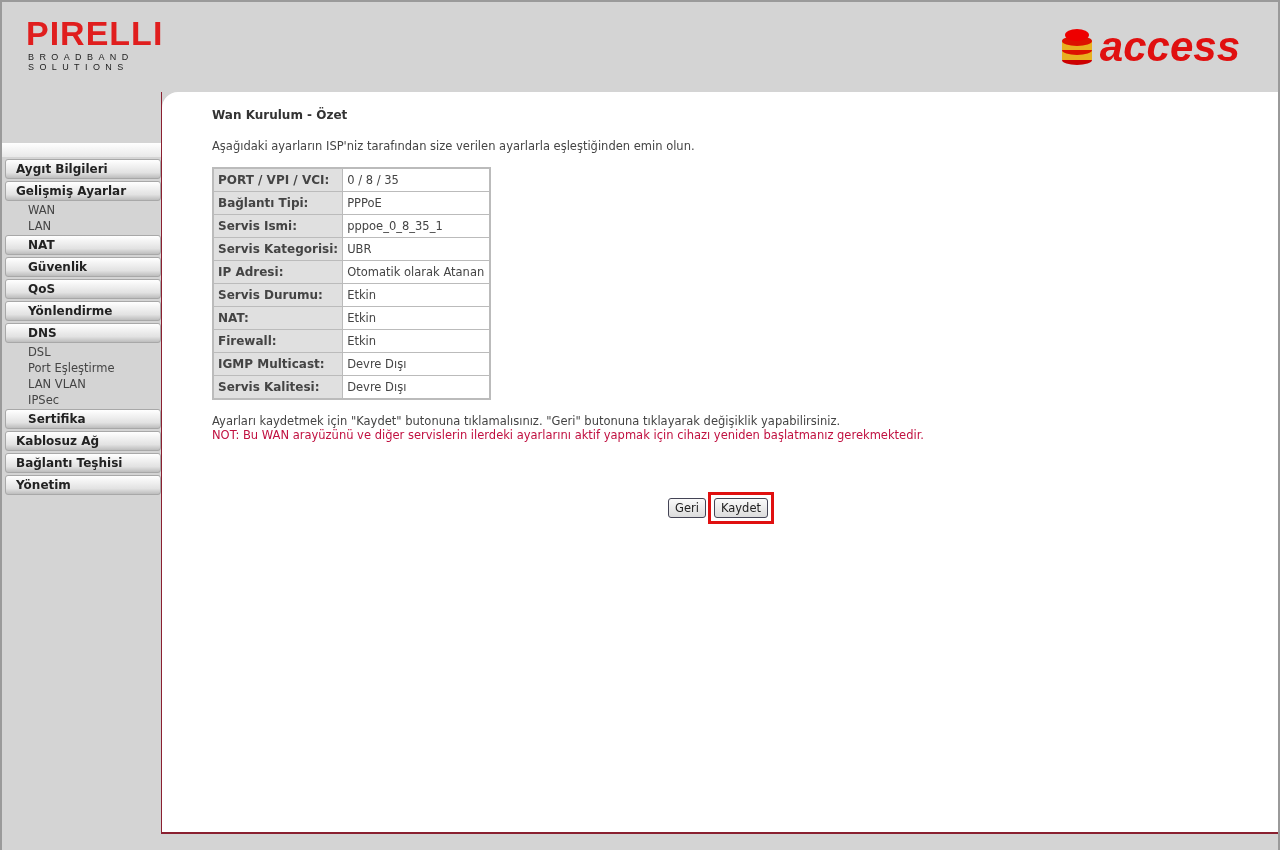  Describe the element at coordinates (278, 364) in the screenshot. I see `table-cell: IGMP Multicast:` at that location.